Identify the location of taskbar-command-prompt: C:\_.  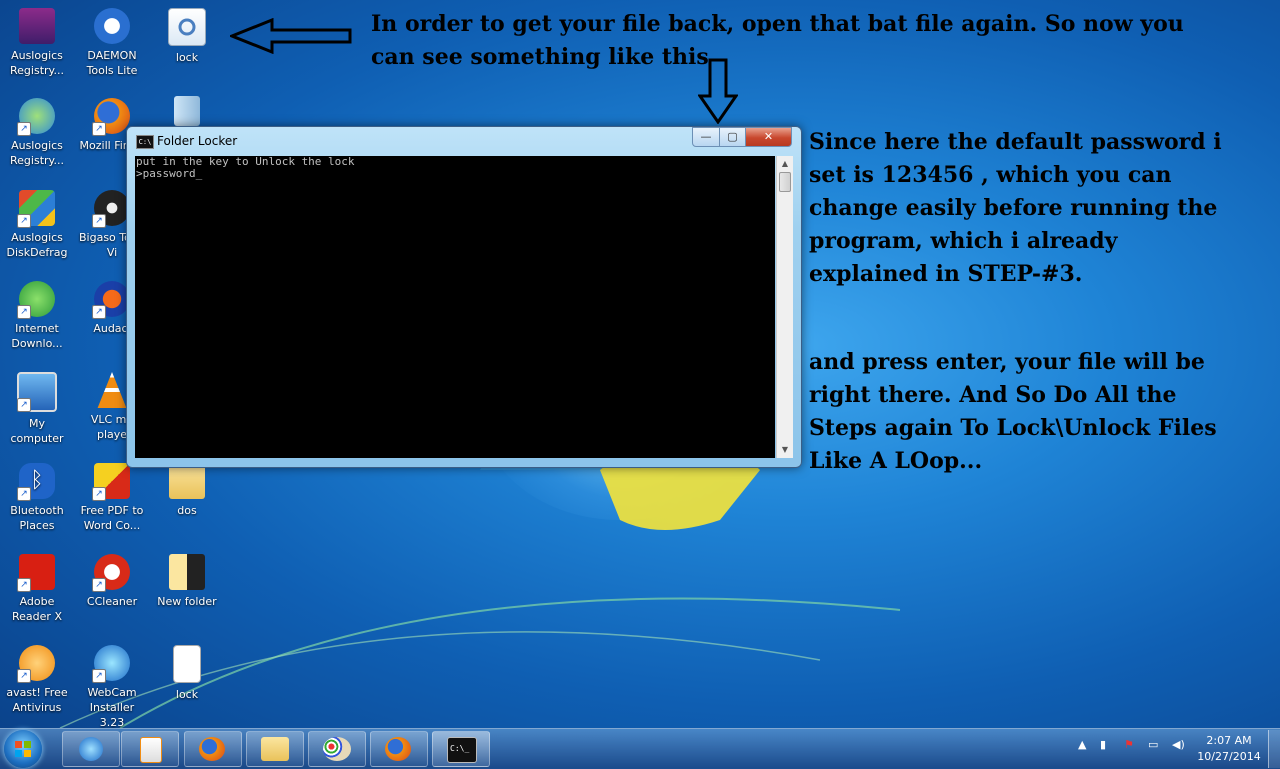
(461, 749).